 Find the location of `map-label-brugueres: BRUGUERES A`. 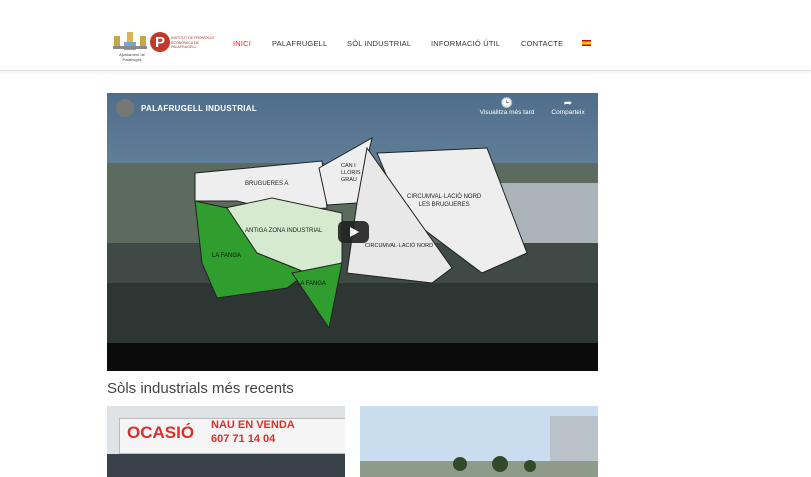

map-label-brugueres: BRUGUERES A is located at coordinates (267, 184).